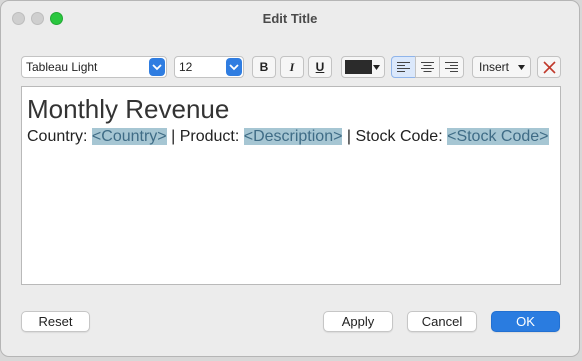  I want to click on align-center-icon, so click(427, 67).